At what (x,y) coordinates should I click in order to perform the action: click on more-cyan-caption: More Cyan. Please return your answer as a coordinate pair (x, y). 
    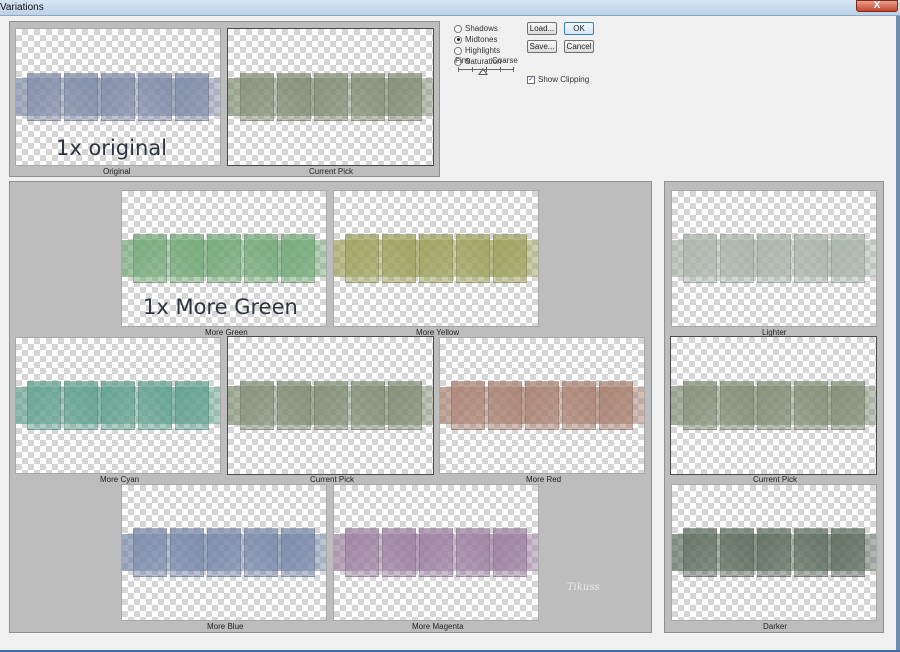
    Looking at the image, I should click on (120, 479).